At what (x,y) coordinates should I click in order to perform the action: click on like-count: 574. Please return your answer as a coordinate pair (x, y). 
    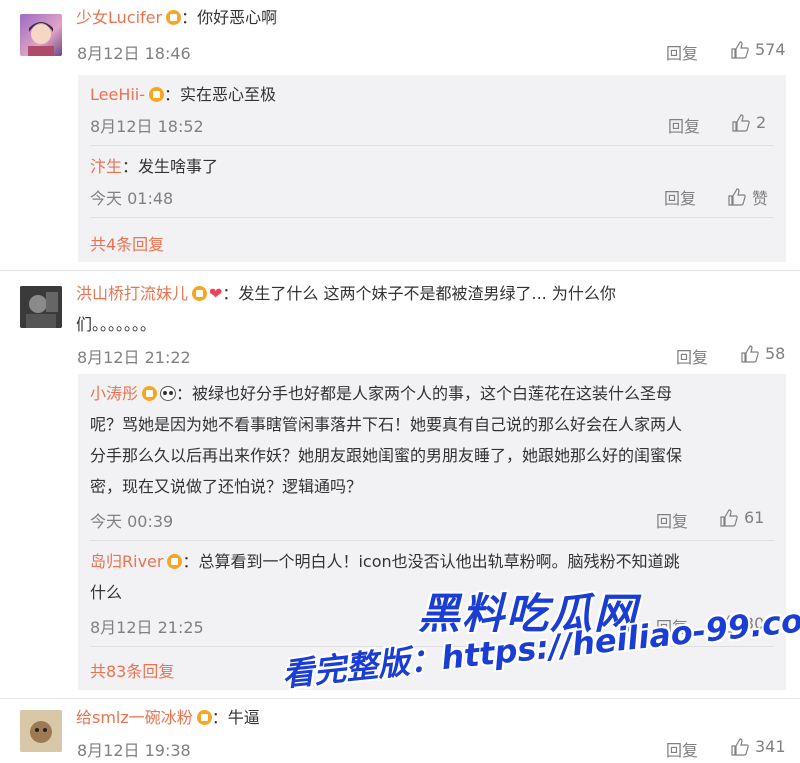
    Looking at the image, I should click on (770, 49).